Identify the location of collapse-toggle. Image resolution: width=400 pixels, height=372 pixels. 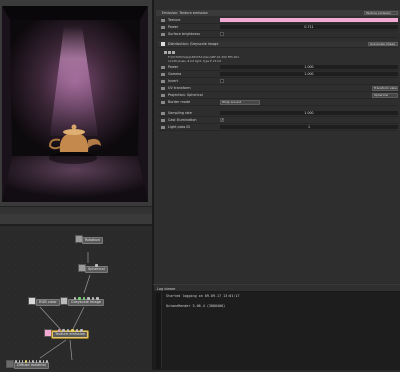
(163, 44).